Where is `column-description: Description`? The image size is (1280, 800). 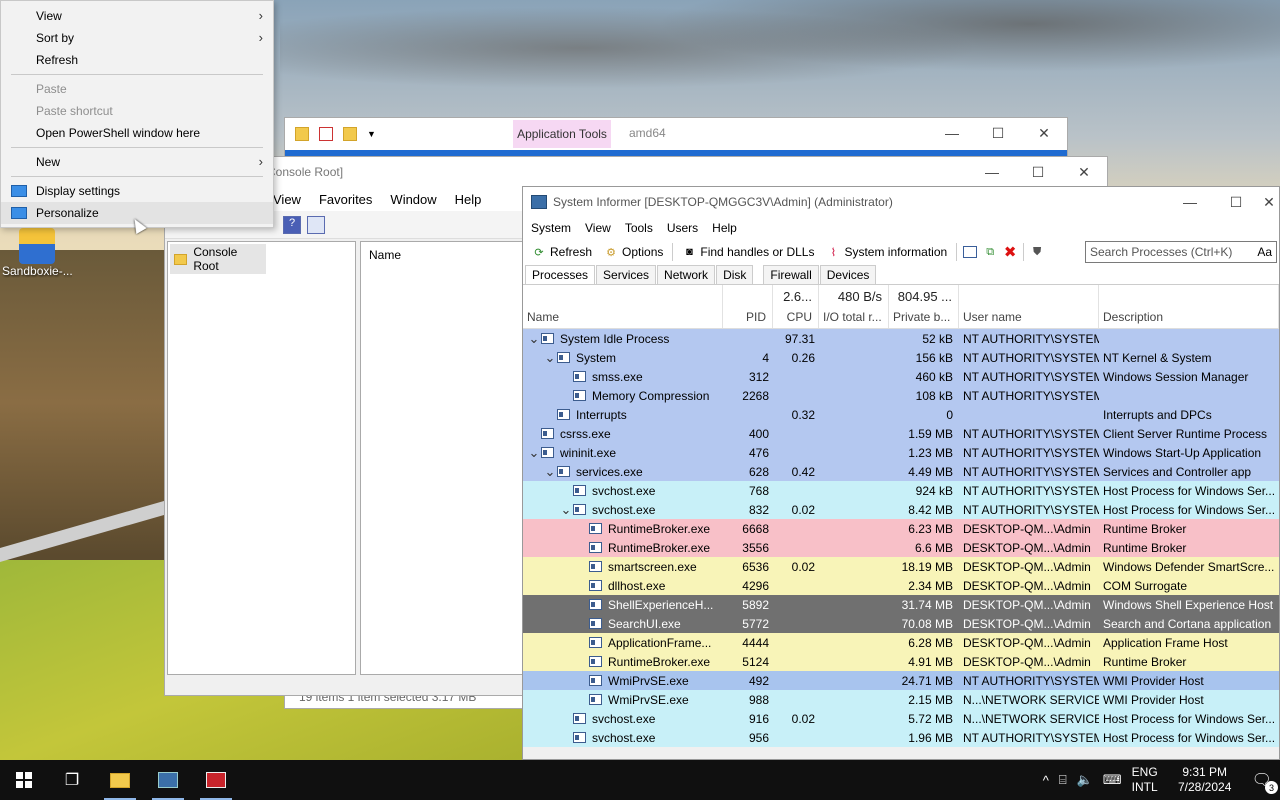
column-description: Description is located at coordinates (1189, 306).